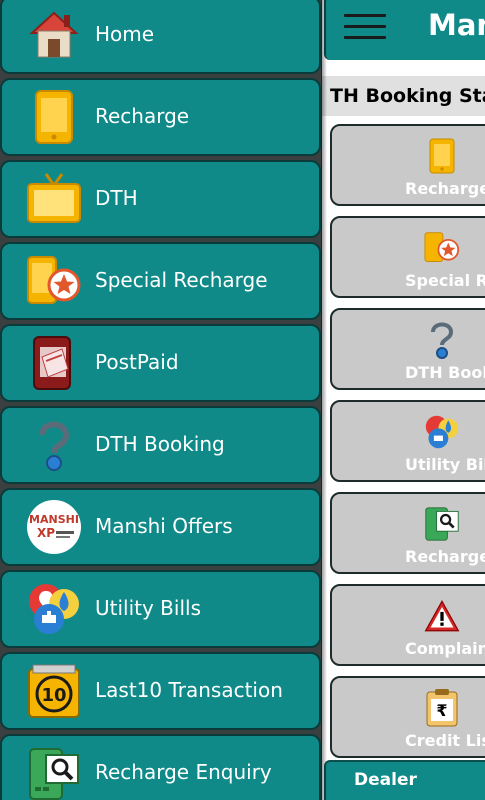 This screenshot has height=800, width=485. What do you see at coordinates (456, 25) in the screenshot?
I see `app-title: Mansh` at bounding box center [456, 25].